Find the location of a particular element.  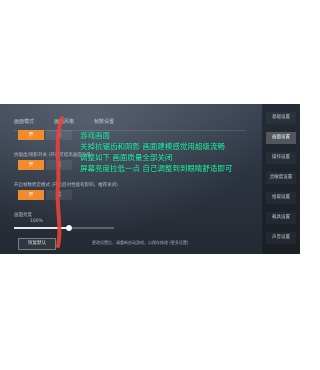

restore-default-button: 恢复默认 is located at coordinates (37, 244).